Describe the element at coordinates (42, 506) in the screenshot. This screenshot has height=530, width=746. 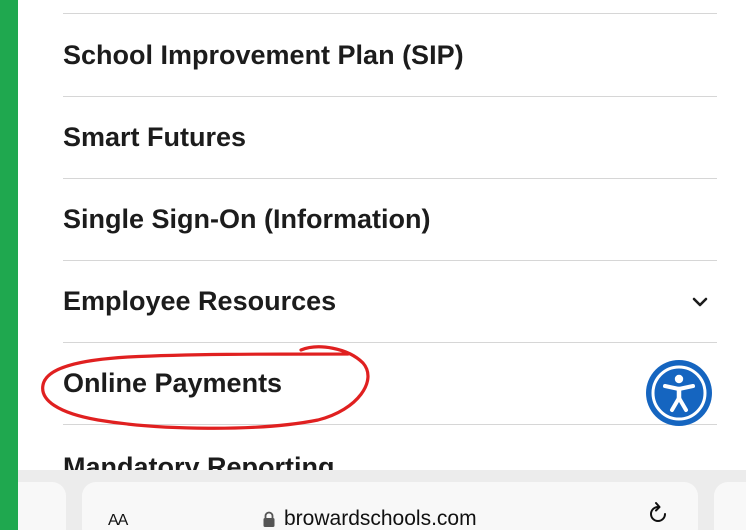
I see `tab-edge-left` at that location.